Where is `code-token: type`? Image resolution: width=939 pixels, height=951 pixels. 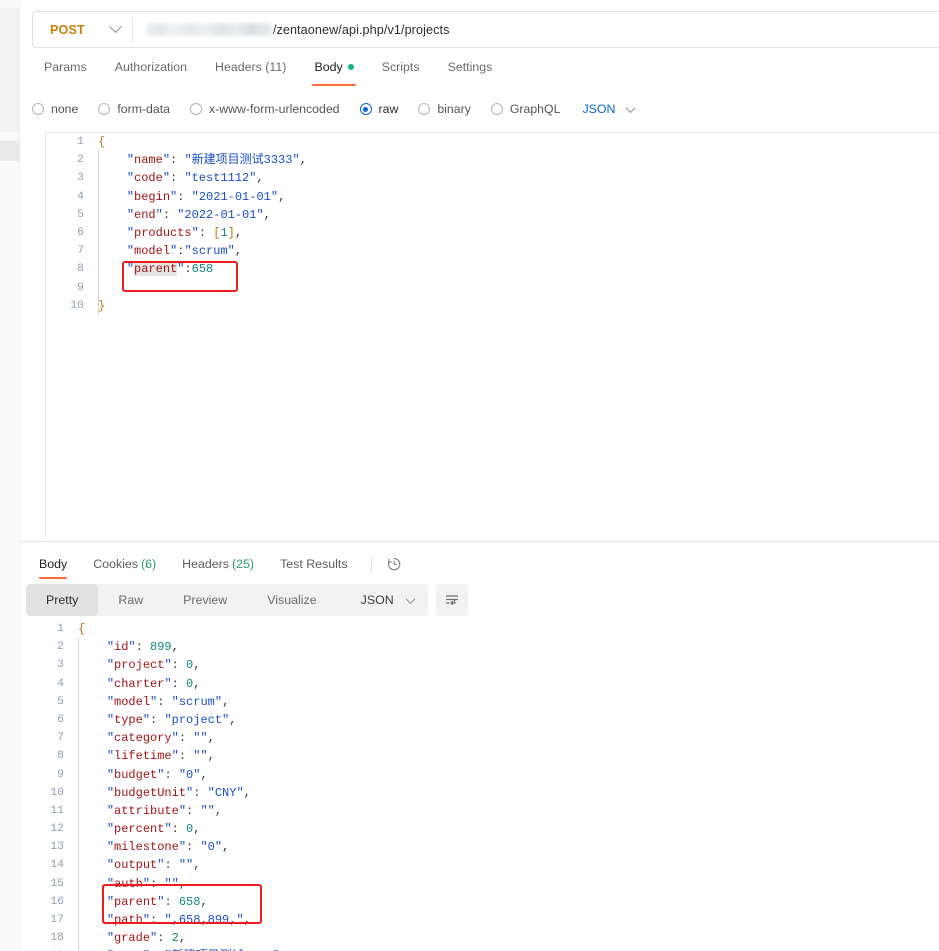
code-token: type is located at coordinates (128, 719).